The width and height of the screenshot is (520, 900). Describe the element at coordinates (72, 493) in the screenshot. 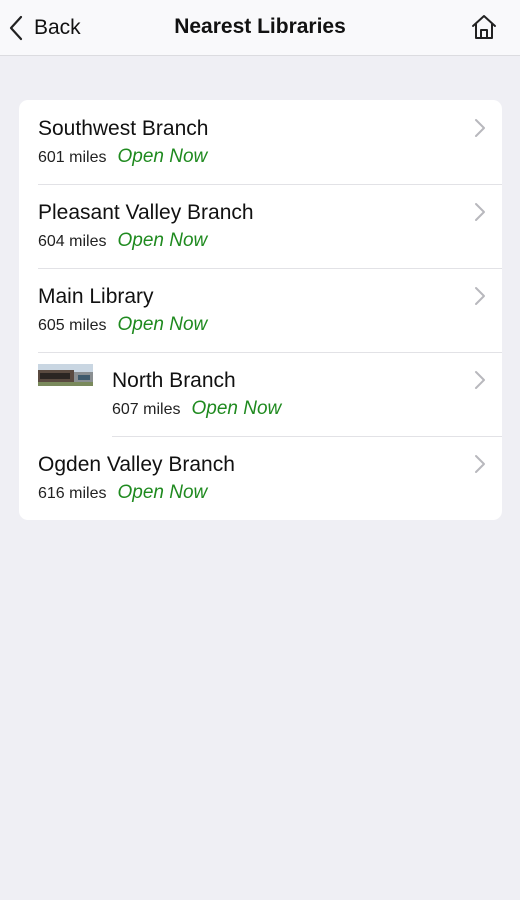

I see `library-distance: 616 miles` at that location.